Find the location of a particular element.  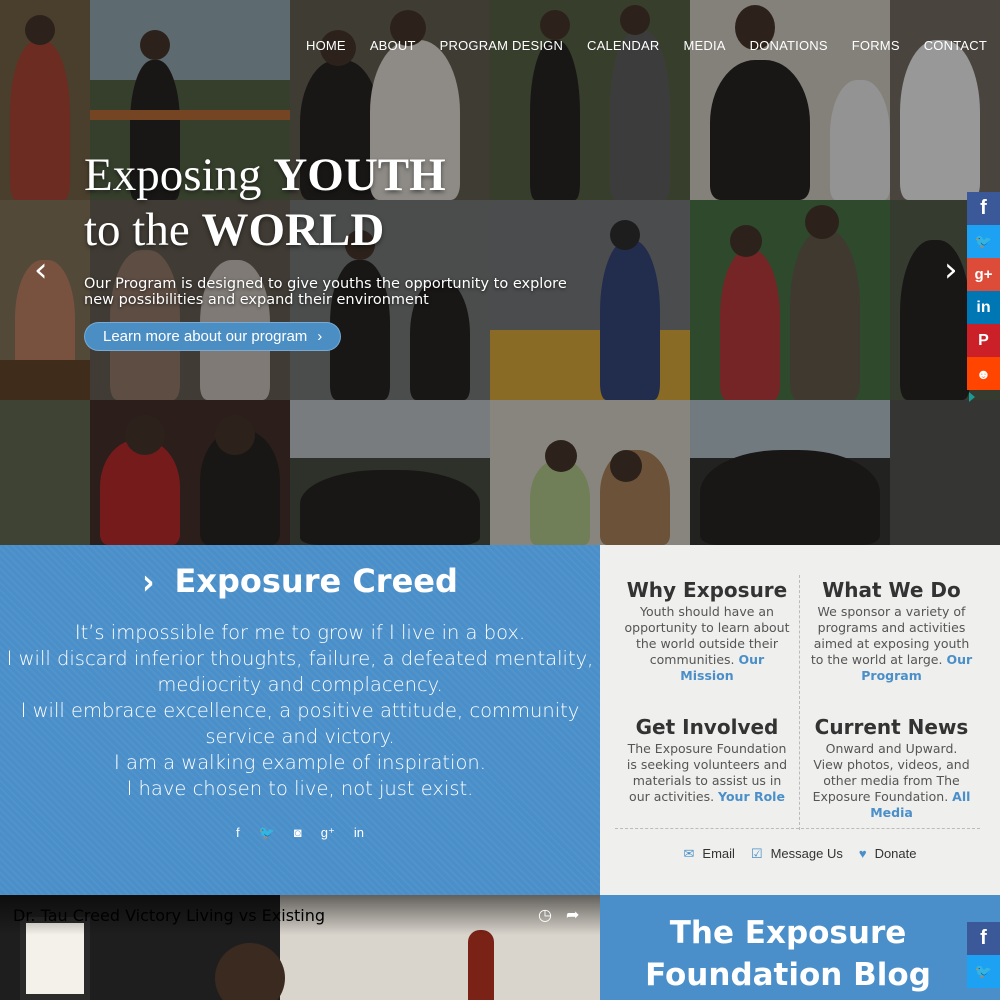

heart-icon: ♥ is located at coordinates (862, 853).